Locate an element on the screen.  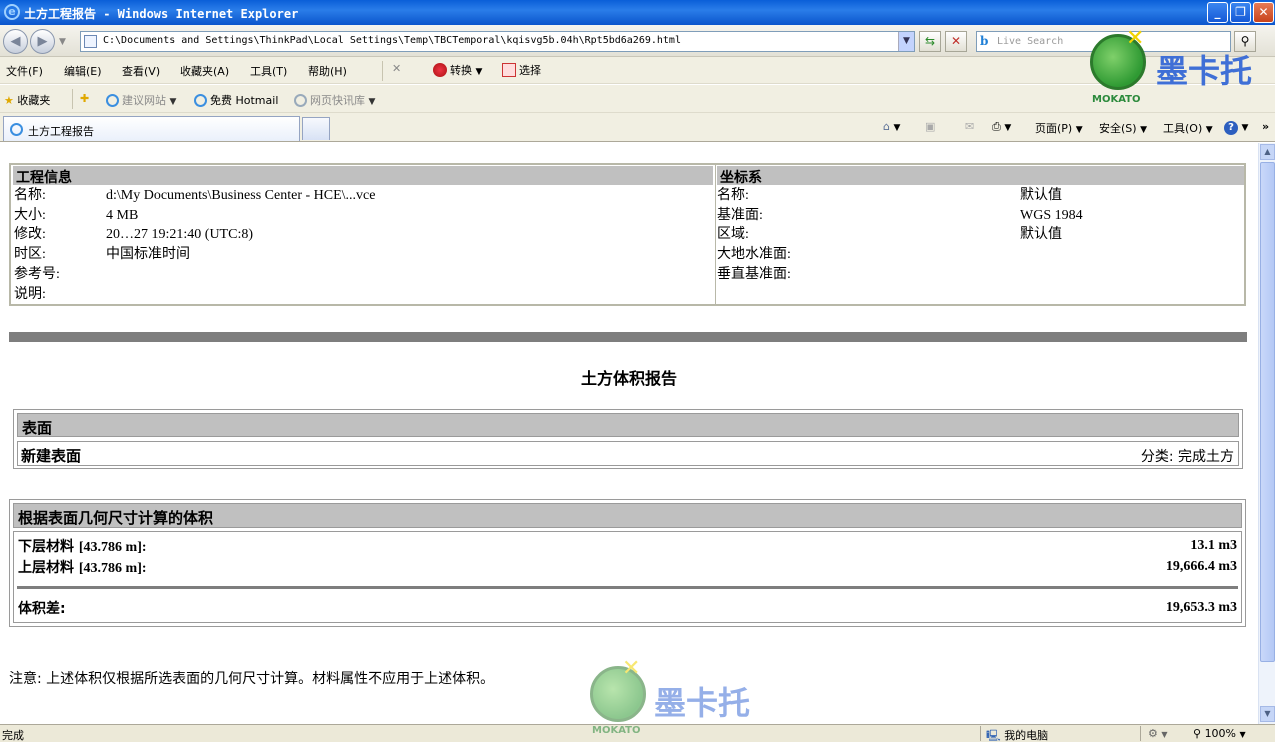
forward-button: ▶ is located at coordinates (42, 41).